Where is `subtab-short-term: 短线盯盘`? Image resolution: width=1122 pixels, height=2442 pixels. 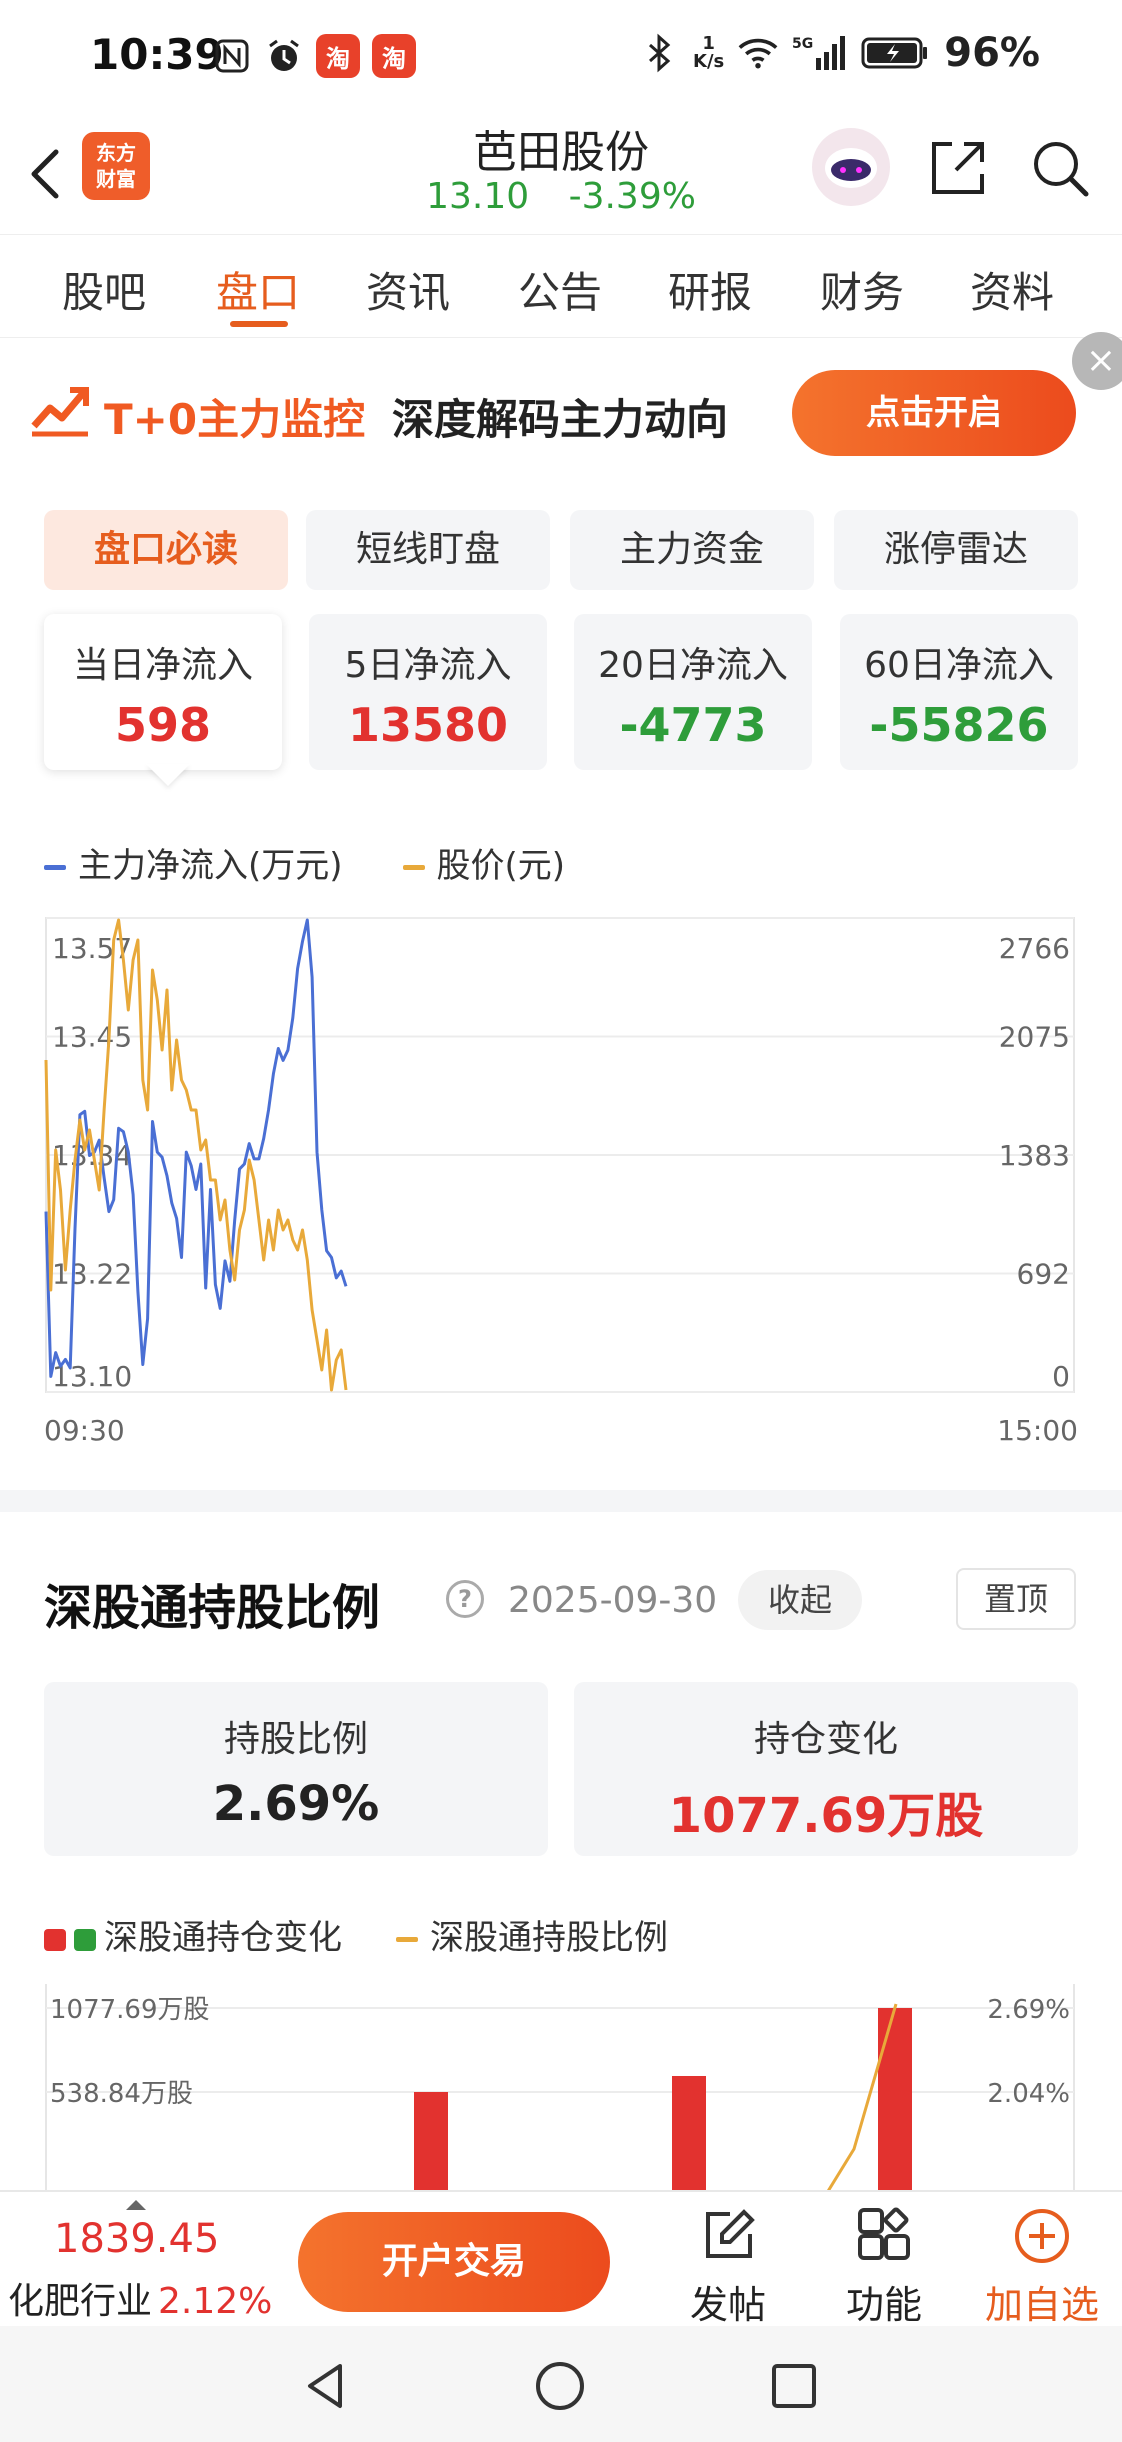 subtab-short-term: 短线盯盘 is located at coordinates (428, 550).